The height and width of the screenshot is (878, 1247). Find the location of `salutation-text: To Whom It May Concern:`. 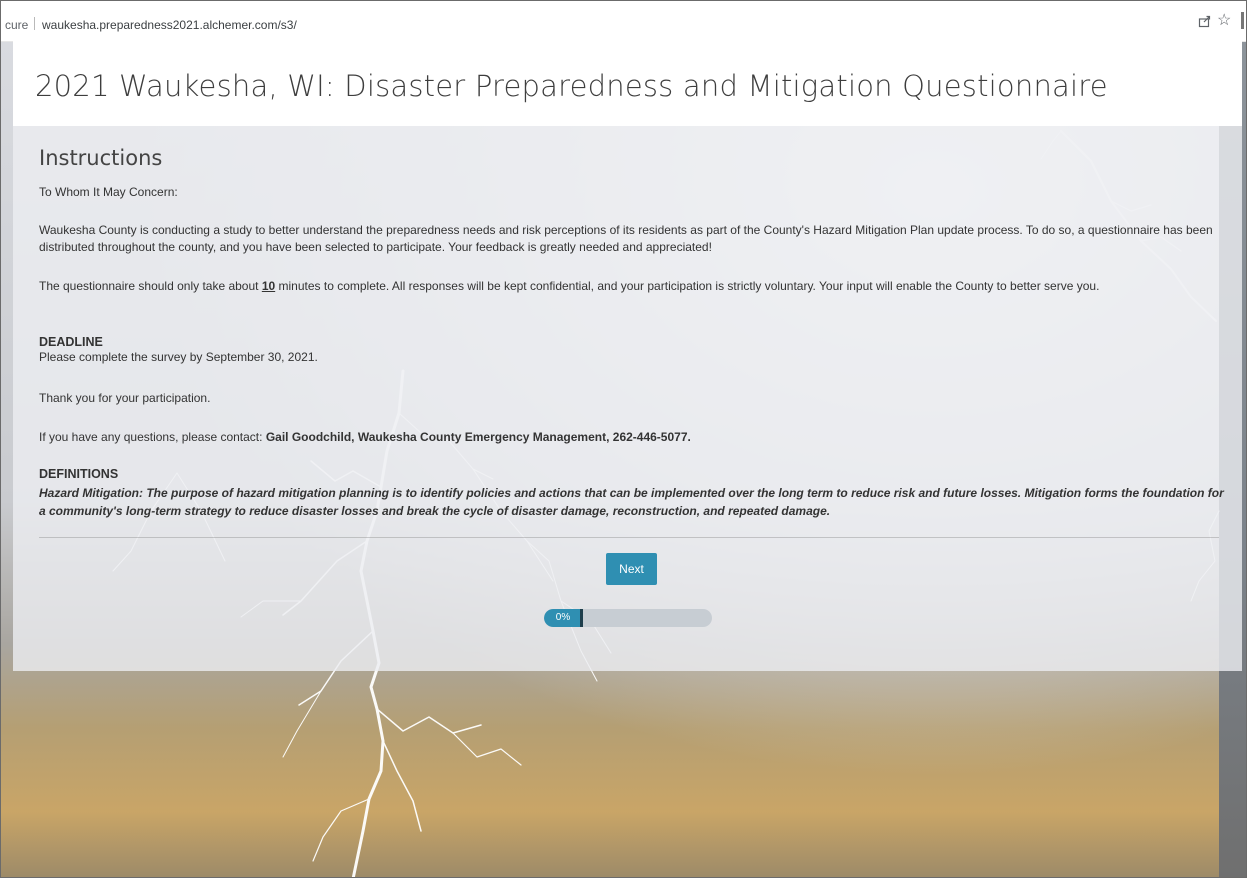

salutation-text: To Whom It May Concern: is located at coordinates (108, 192).